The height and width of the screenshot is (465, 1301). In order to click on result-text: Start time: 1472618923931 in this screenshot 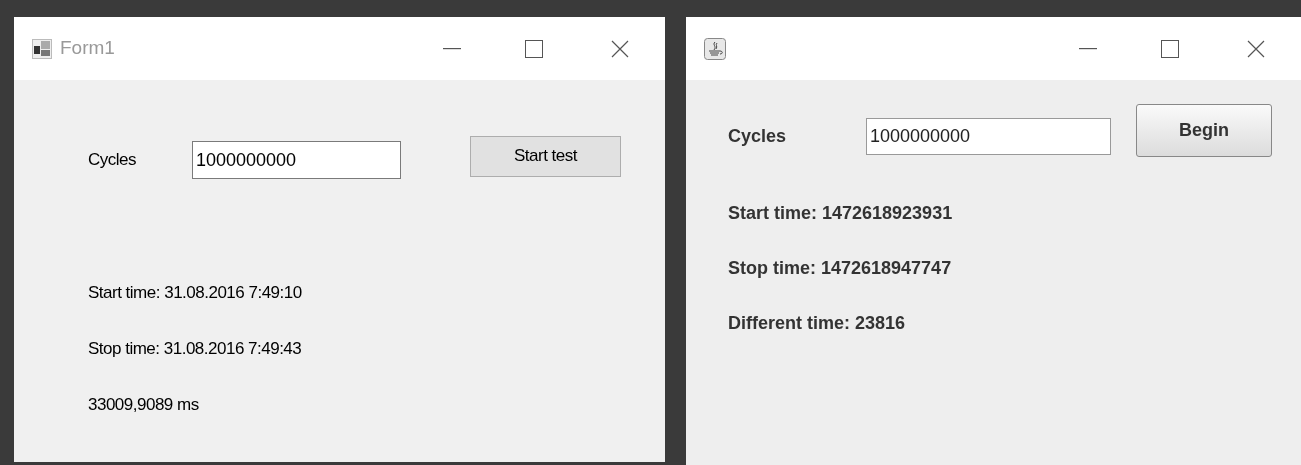, I will do `click(841, 213)`.